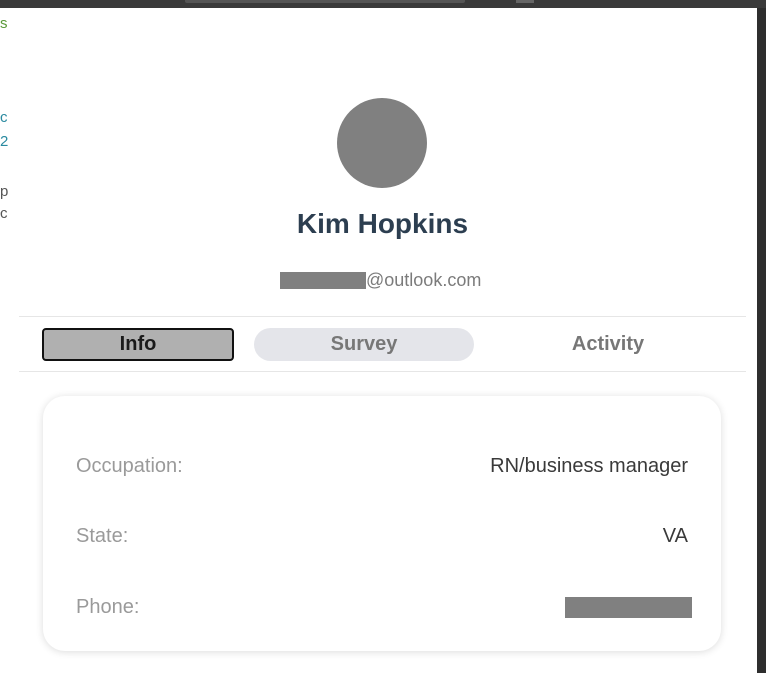  I want to click on tab-survey: Survey, so click(364, 344).